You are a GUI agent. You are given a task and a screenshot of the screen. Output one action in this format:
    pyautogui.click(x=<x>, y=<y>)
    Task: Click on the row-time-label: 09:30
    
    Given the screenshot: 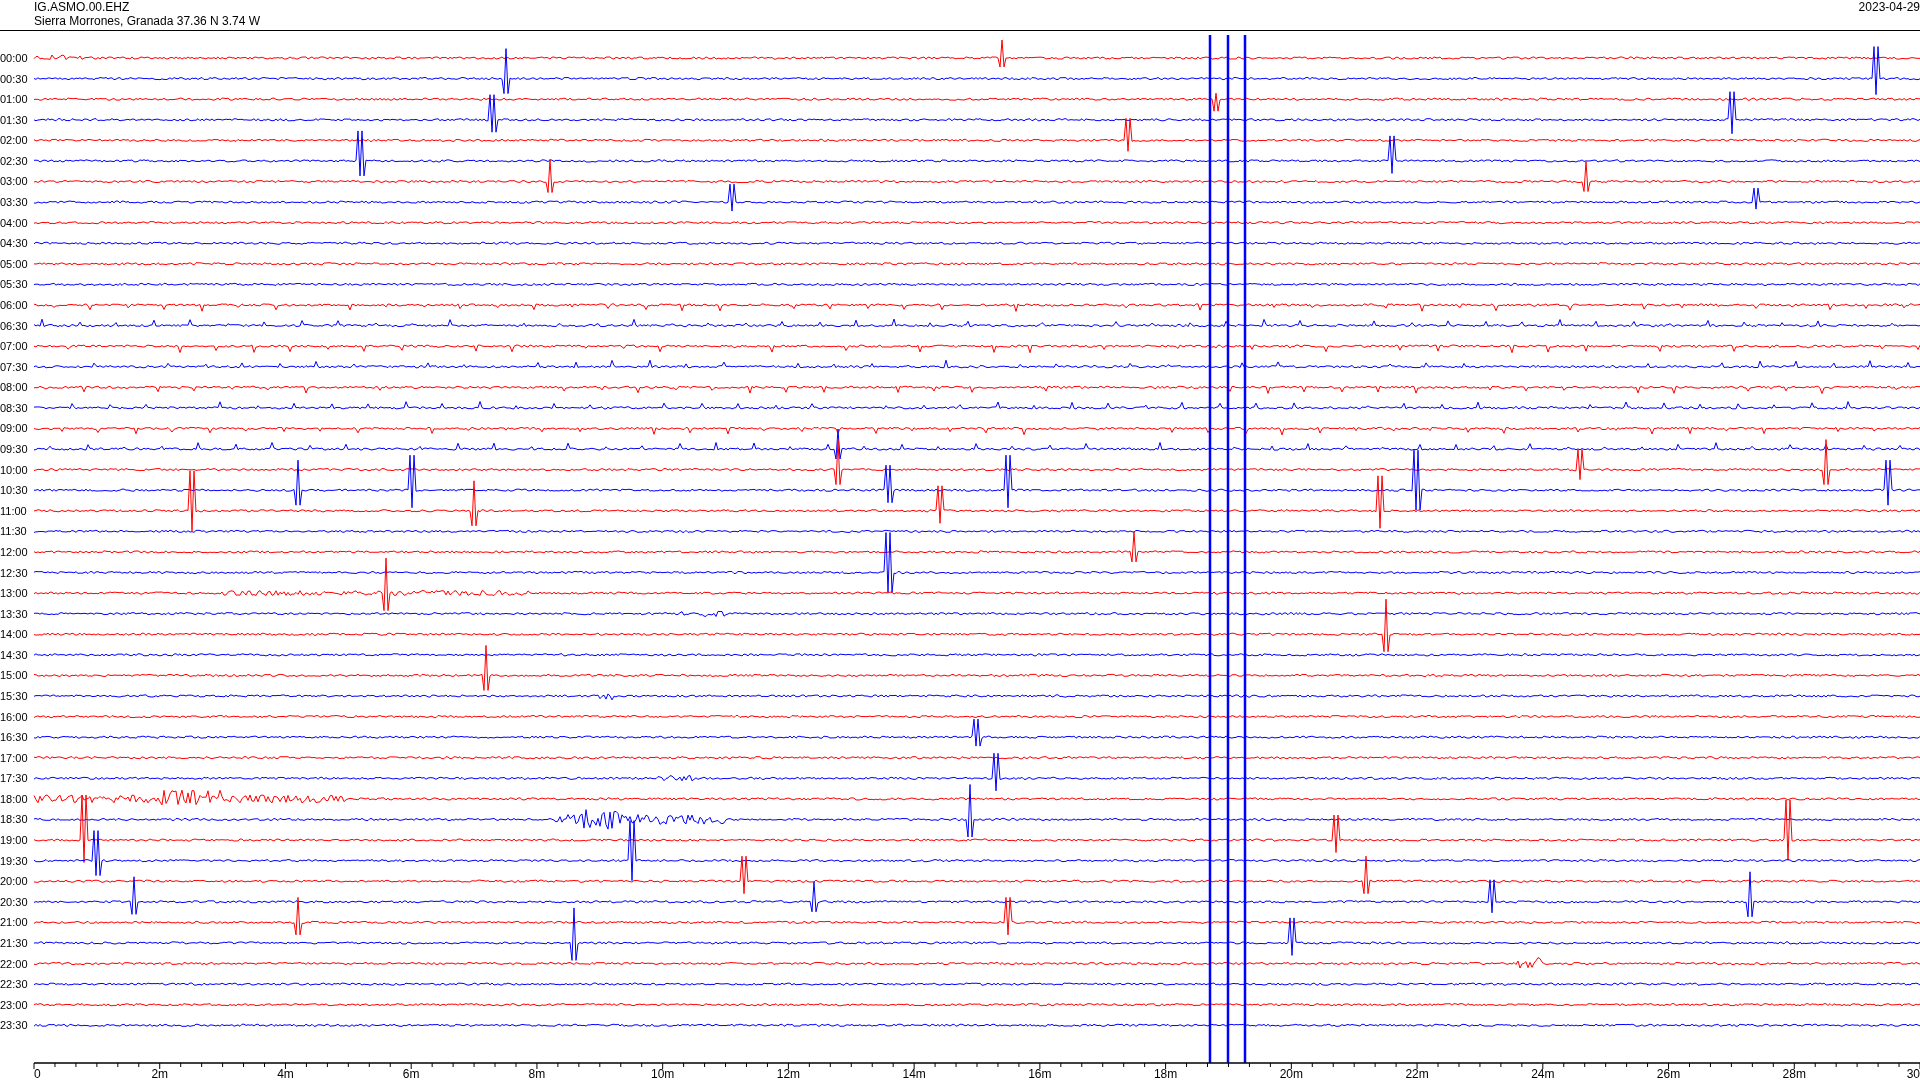 What is the action you would take?
    pyautogui.click(x=14, y=449)
    